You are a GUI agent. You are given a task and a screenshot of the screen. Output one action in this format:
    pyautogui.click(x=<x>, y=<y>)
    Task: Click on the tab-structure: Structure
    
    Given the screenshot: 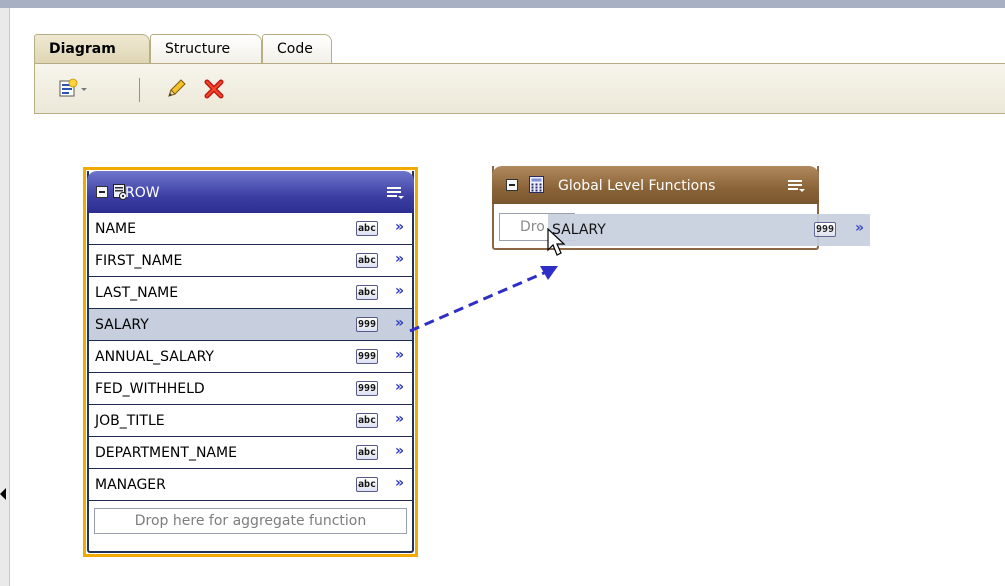 What is the action you would take?
    pyautogui.click(x=206, y=49)
    